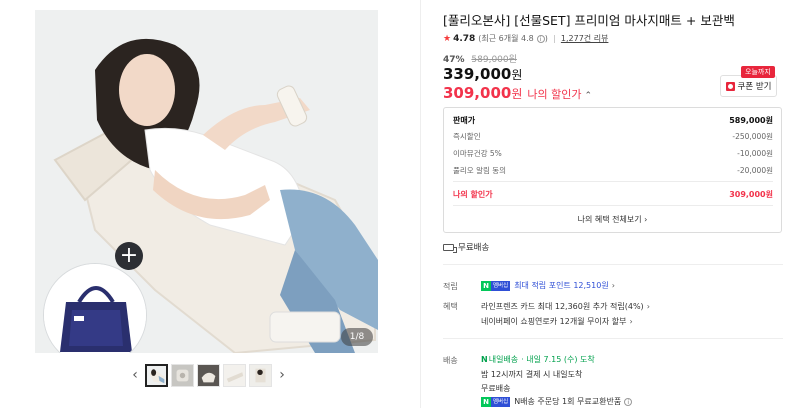 The image size is (800, 408). What do you see at coordinates (585, 38) in the screenshot?
I see `review-count-link: 1,277건 리뷰` at bounding box center [585, 38].